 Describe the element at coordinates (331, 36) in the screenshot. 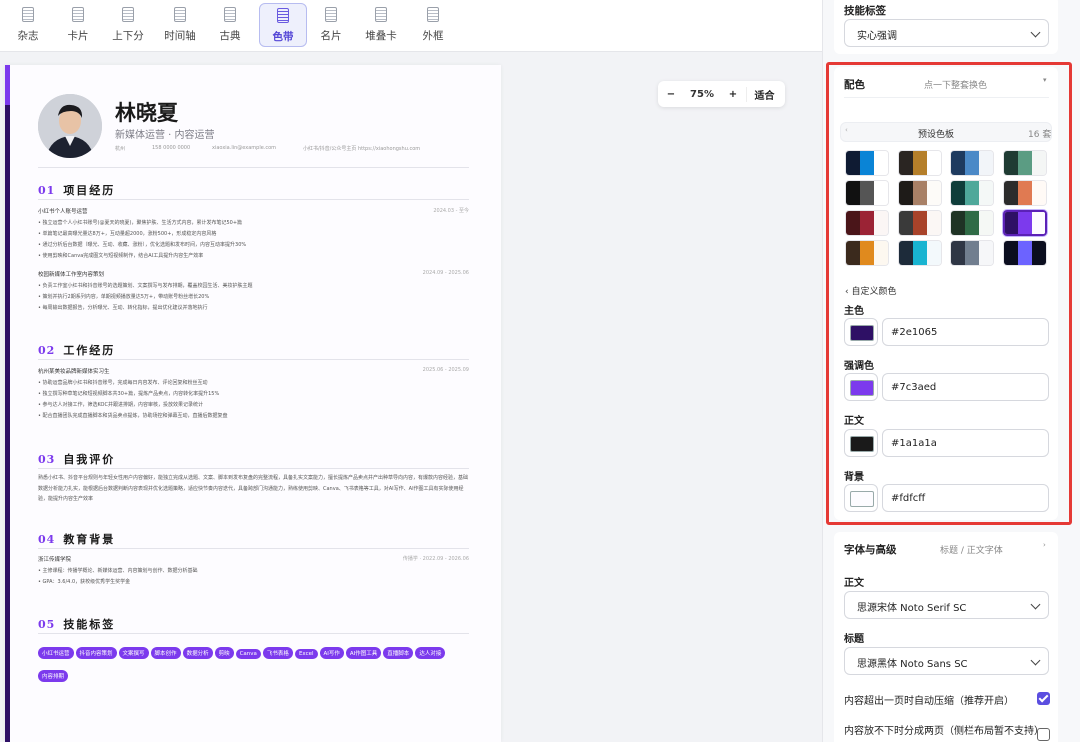

I see `template-label: 名片` at that location.